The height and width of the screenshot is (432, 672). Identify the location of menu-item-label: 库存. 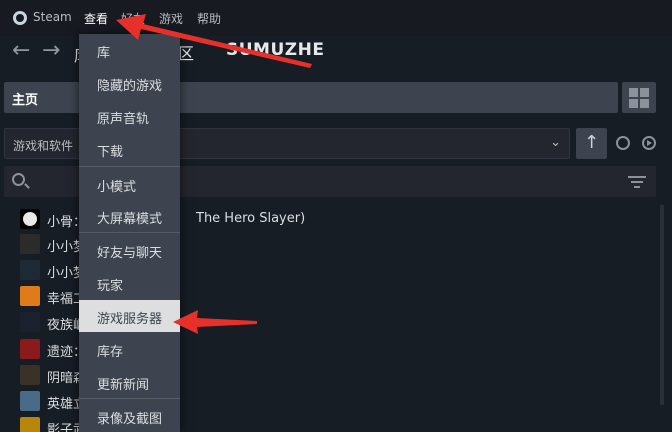
(110, 352).